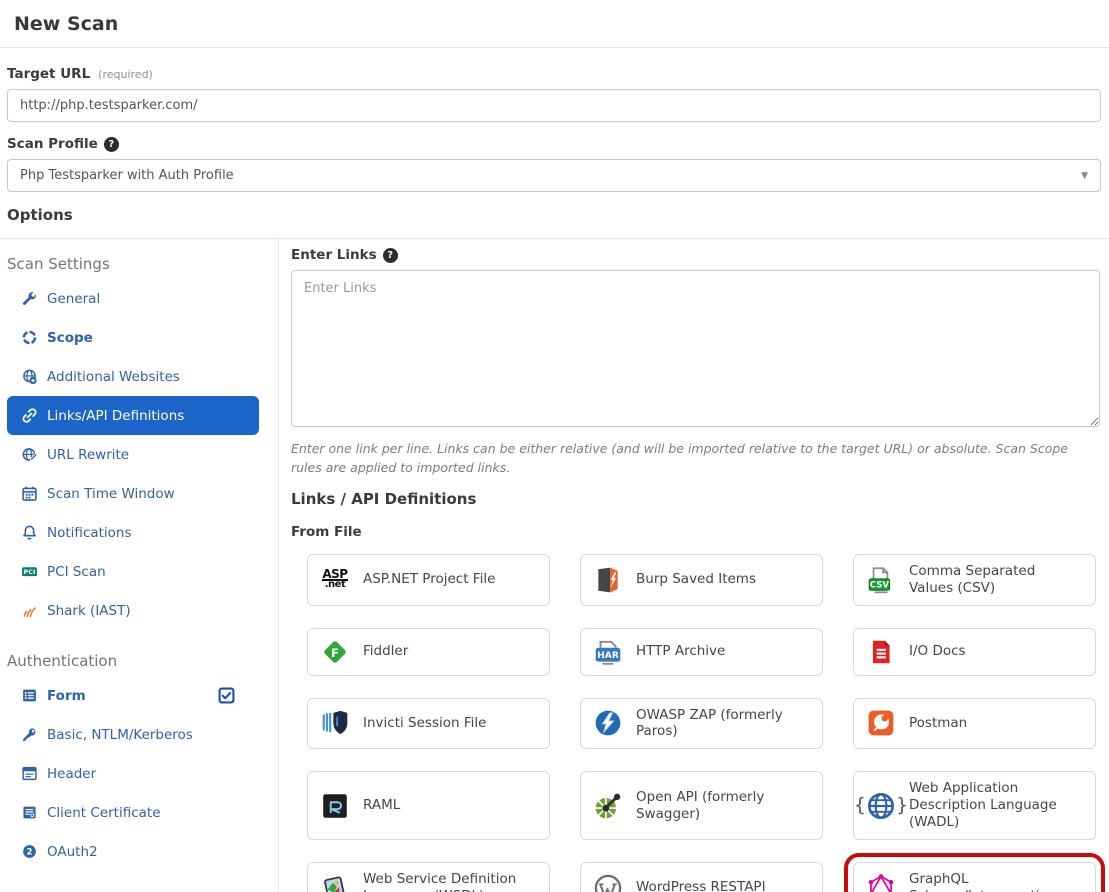 The width and height of the screenshot is (1109, 892). I want to click on sidebar-item-label: Additional Websites, so click(113, 376).